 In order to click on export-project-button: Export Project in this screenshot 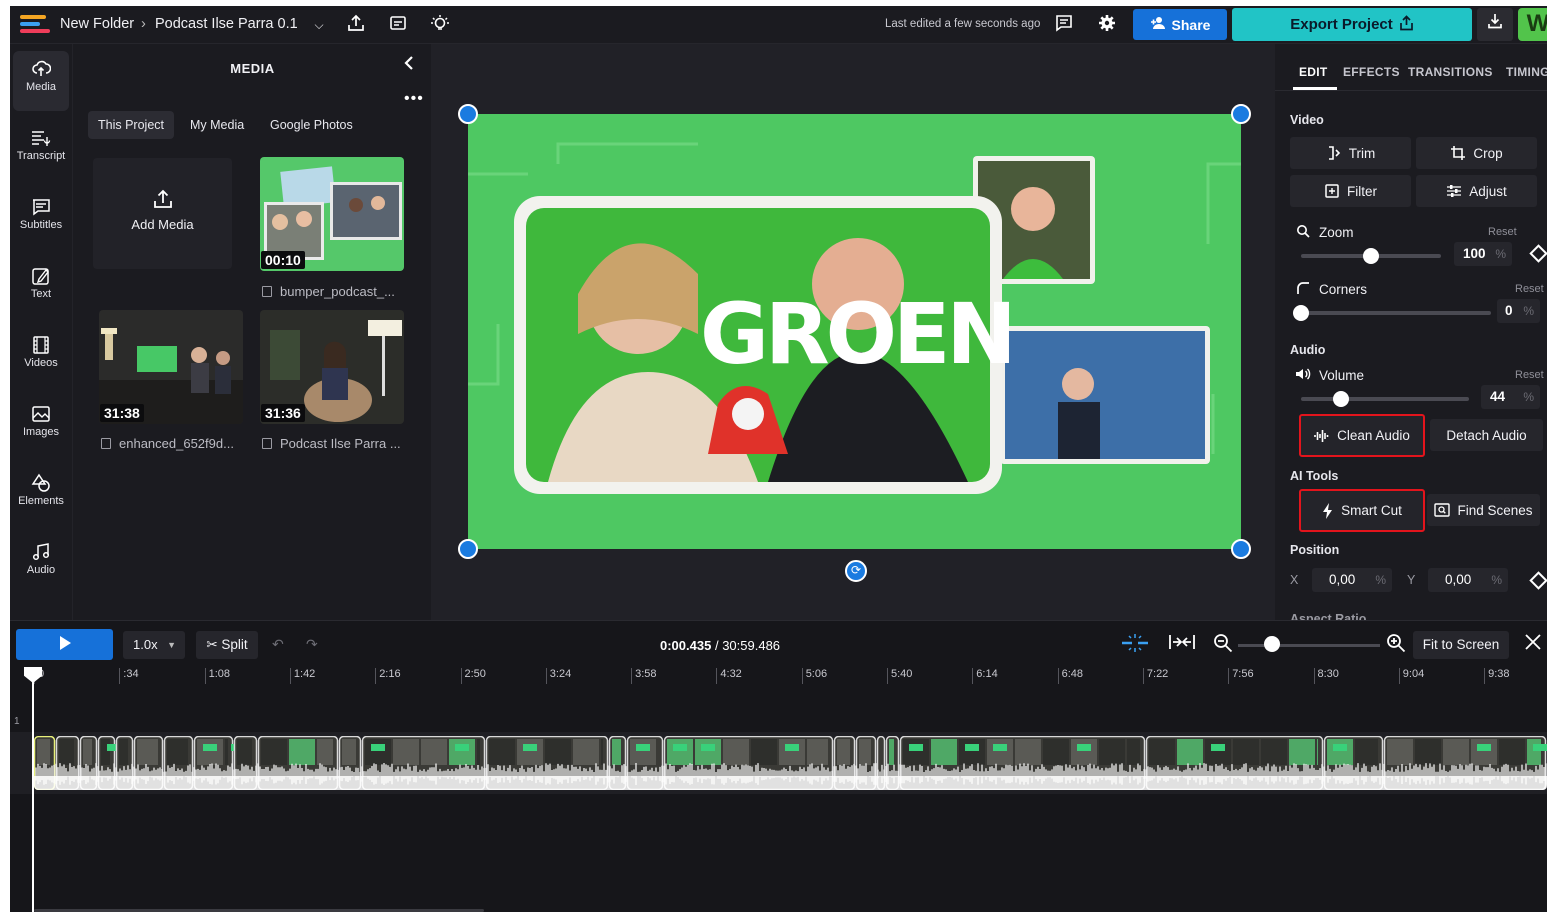, I will do `click(1352, 24)`.